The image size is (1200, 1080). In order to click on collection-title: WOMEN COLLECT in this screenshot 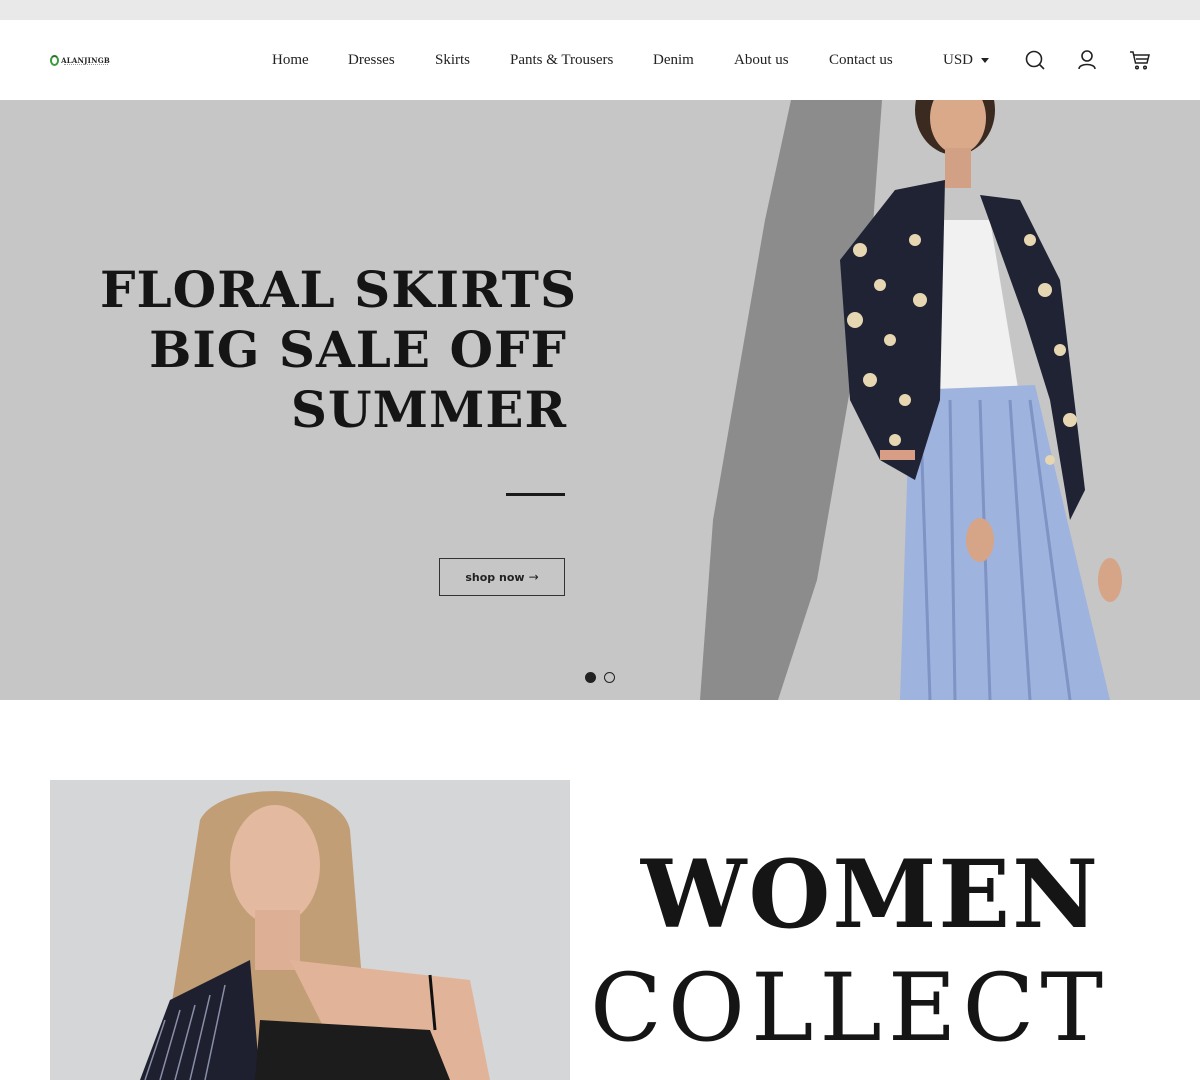, I will do `click(850, 954)`.